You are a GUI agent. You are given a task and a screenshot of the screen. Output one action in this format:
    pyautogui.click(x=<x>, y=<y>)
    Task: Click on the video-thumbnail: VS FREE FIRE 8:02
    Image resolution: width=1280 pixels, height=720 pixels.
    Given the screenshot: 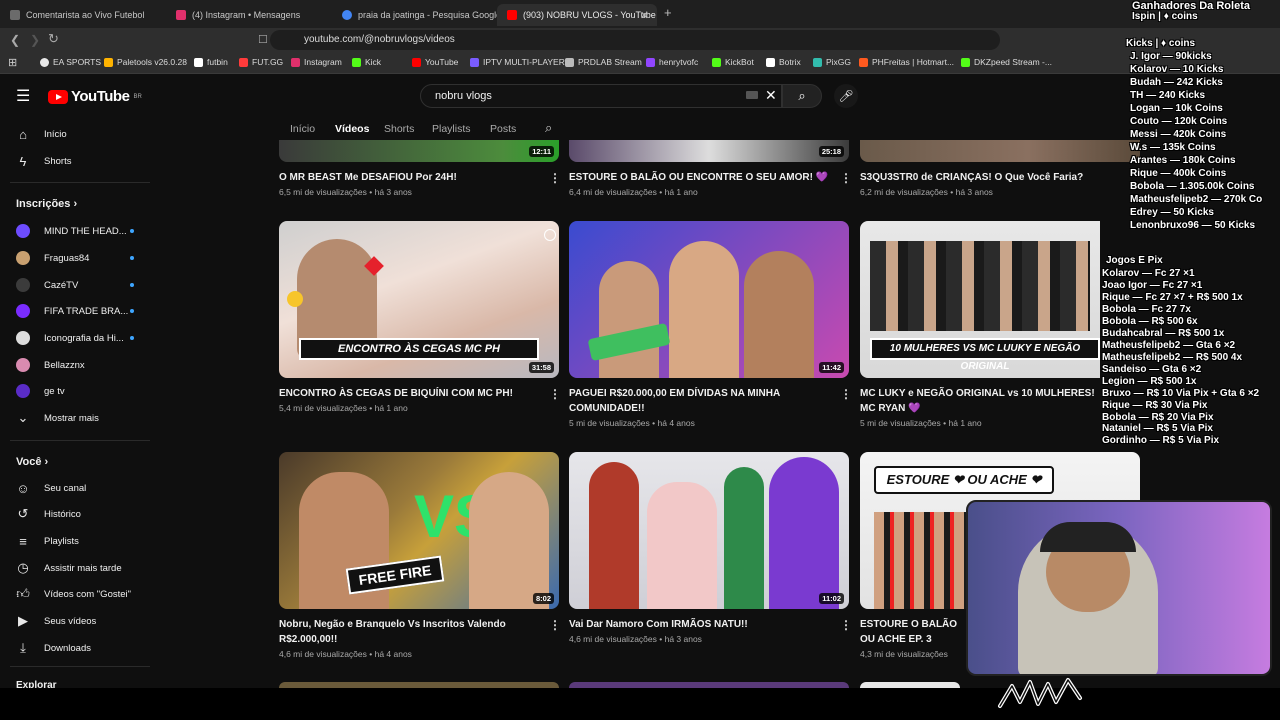 What is the action you would take?
    pyautogui.click(x=419, y=530)
    